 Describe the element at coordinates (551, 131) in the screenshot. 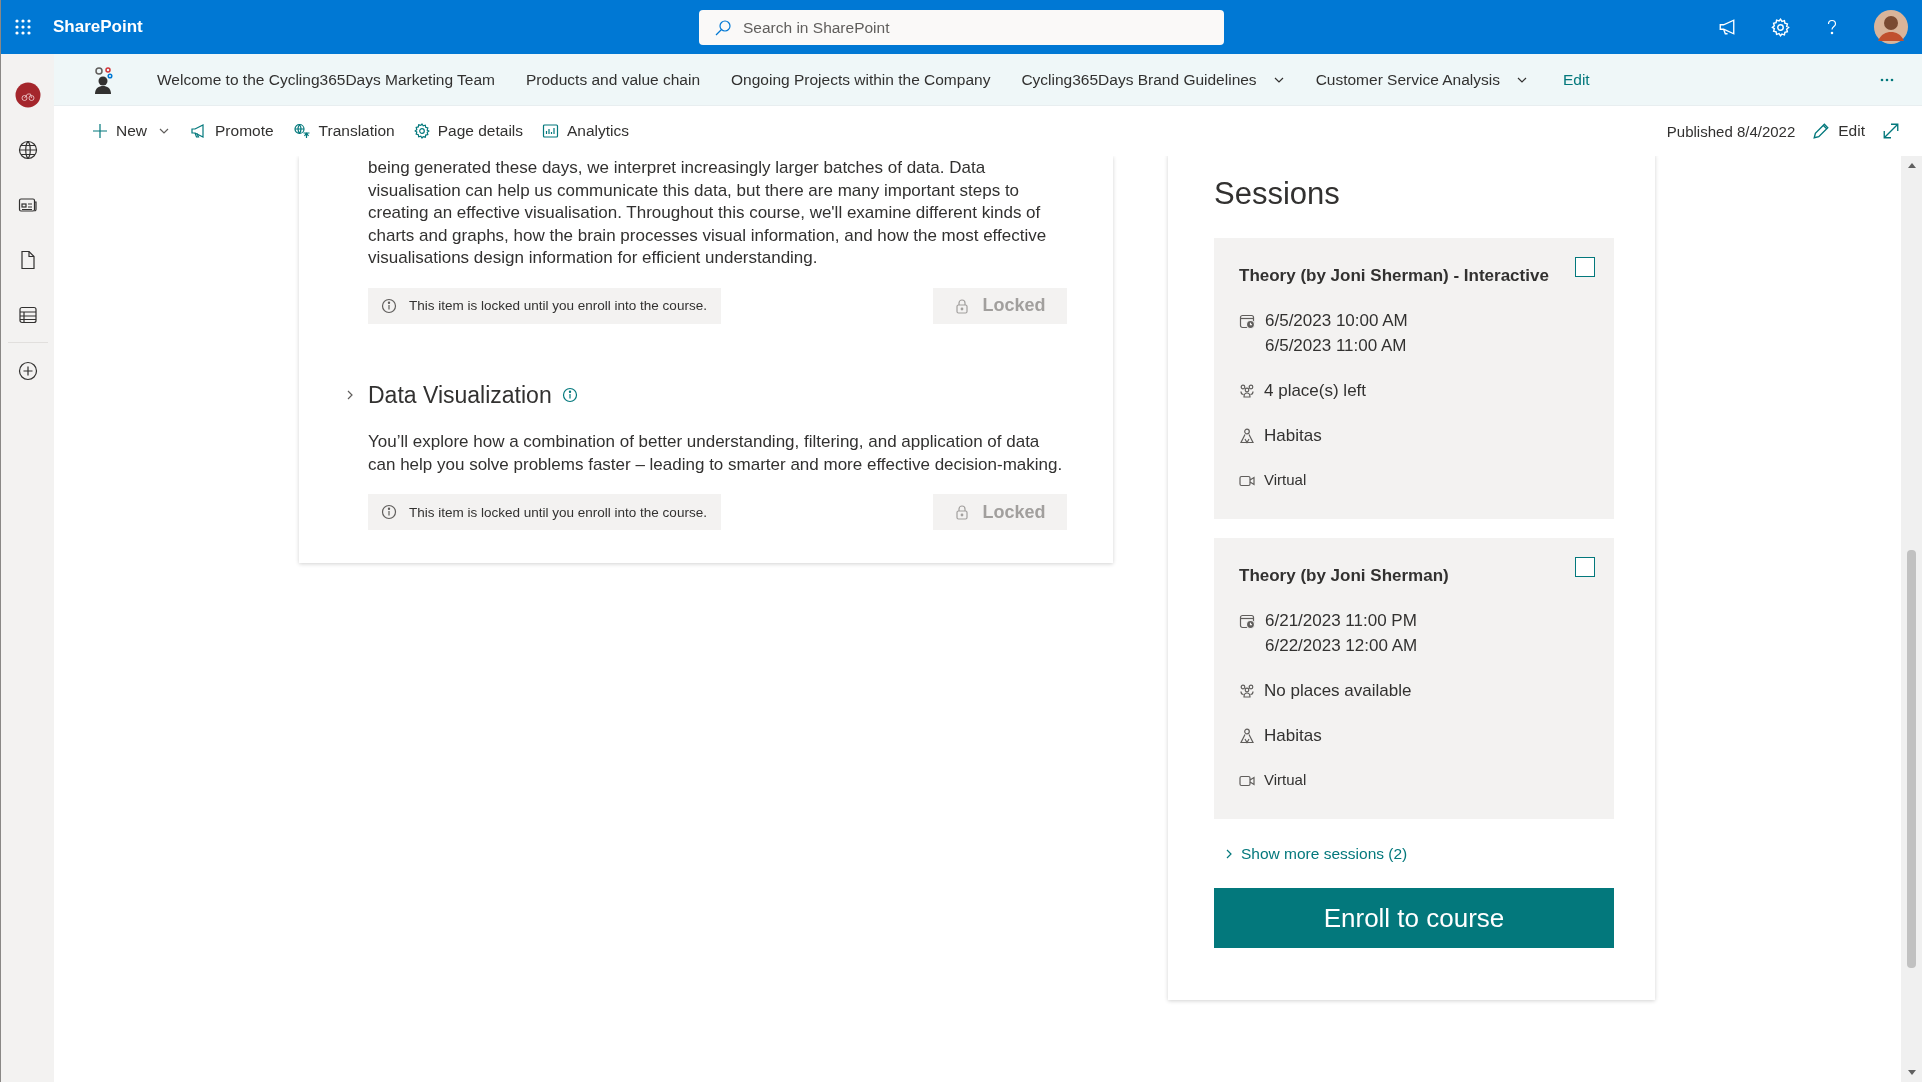

I see `chart-icon` at that location.